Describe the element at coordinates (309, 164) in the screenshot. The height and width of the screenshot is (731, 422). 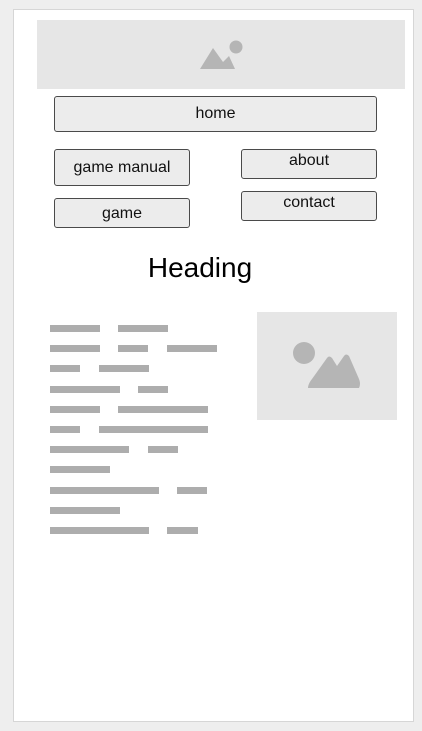
I see `about-button: about` at that location.